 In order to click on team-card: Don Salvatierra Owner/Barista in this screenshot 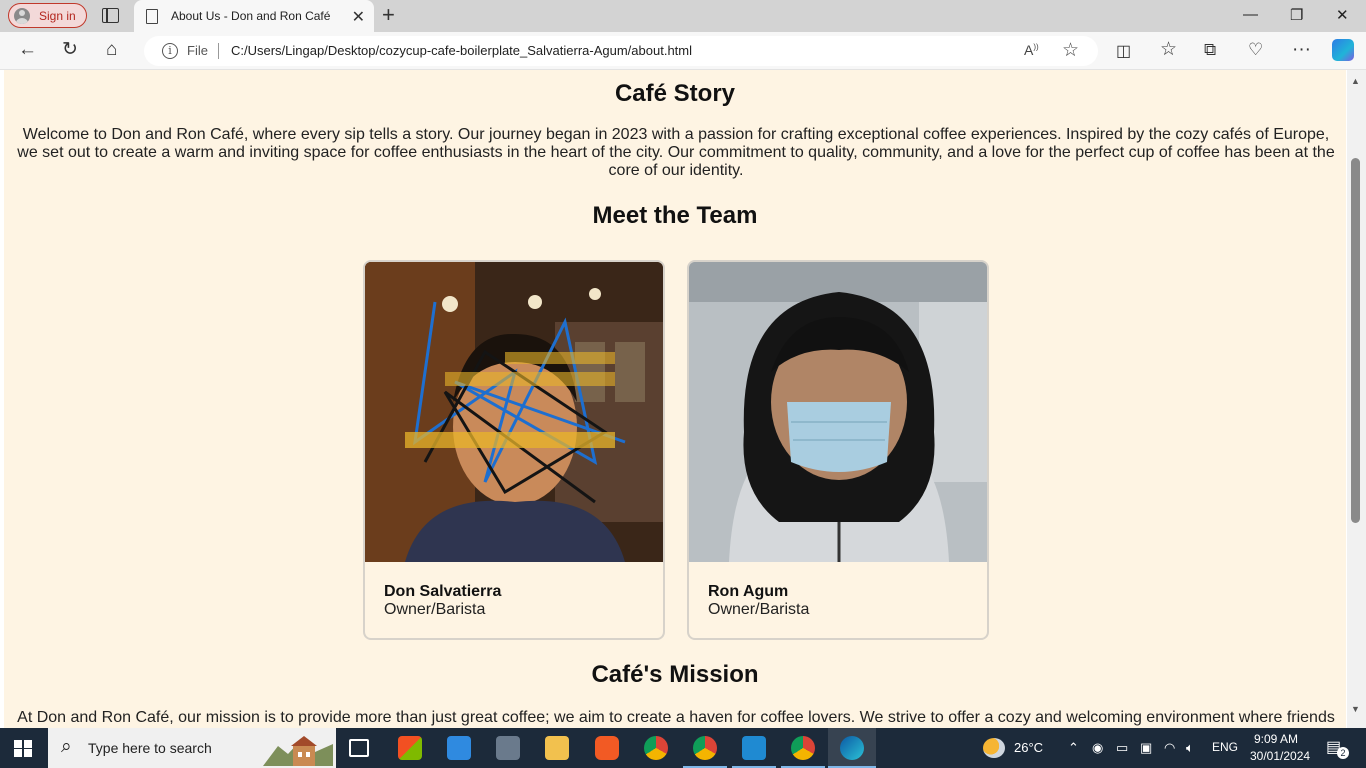, I will do `click(514, 450)`.